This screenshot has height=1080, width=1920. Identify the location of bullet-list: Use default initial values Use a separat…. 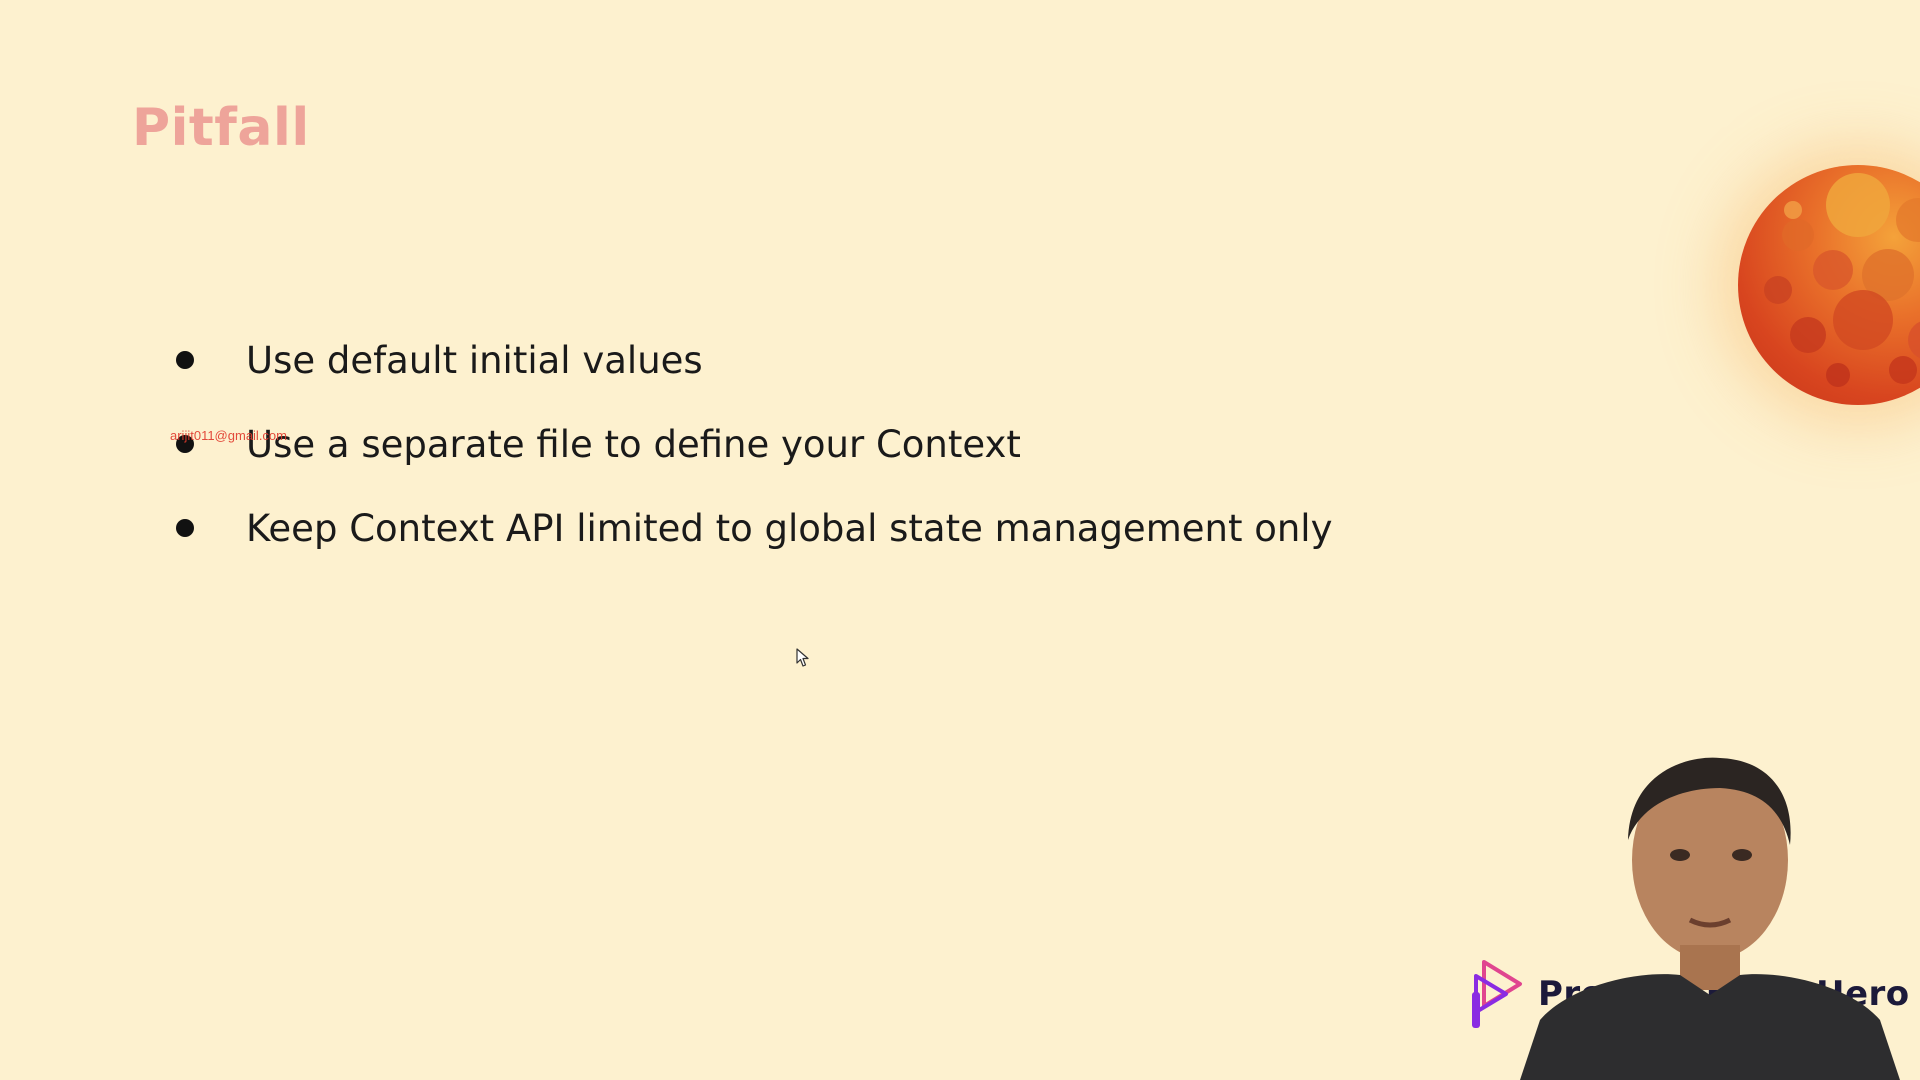
(754, 444).